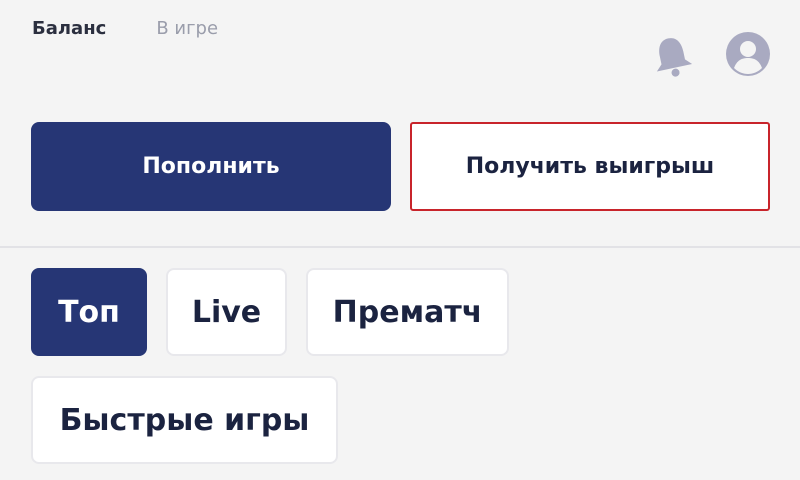  What do you see at coordinates (125, 28) in the screenshot?
I see `balance-tabs: Баланс В игре` at bounding box center [125, 28].